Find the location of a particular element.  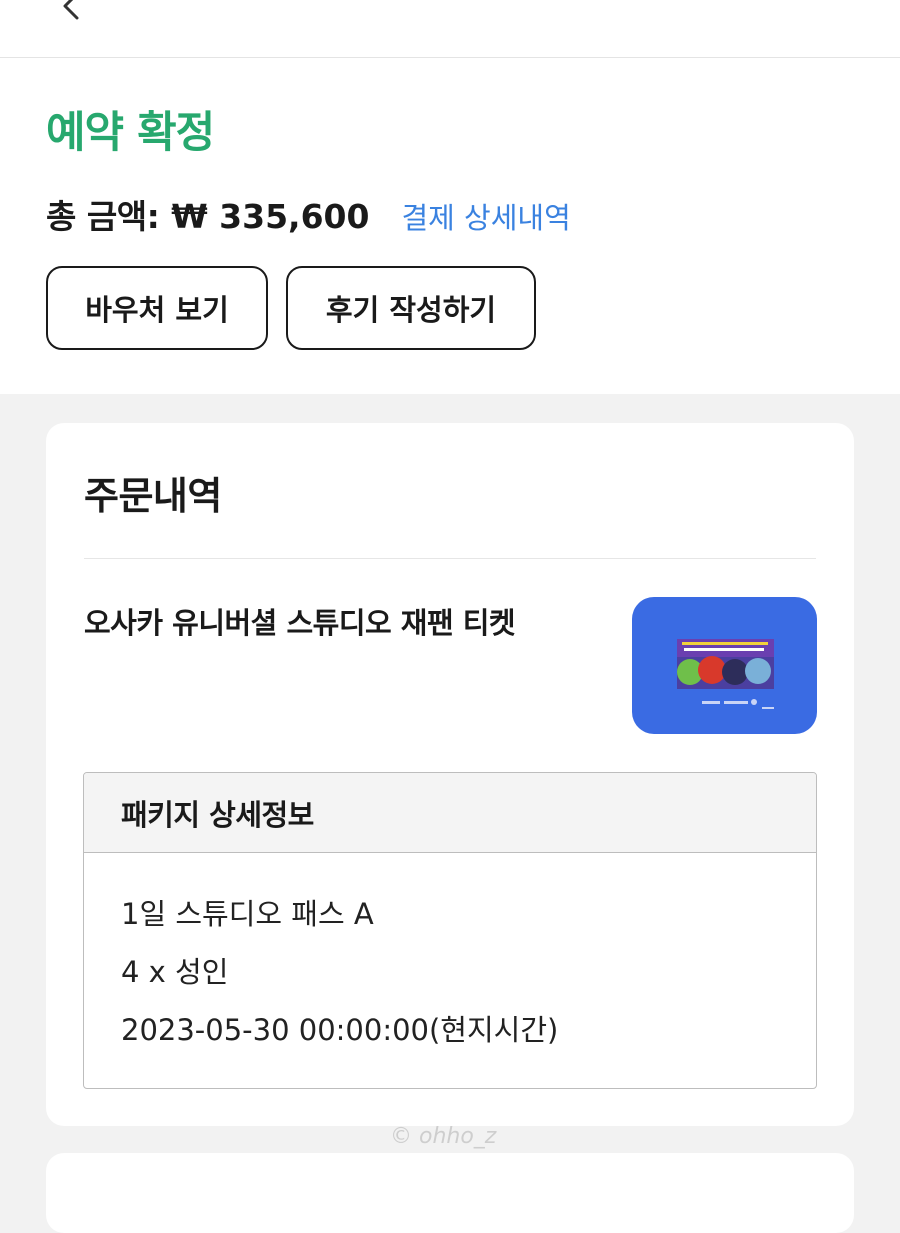

total-amount: ₩ 335,600 is located at coordinates (270, 216).